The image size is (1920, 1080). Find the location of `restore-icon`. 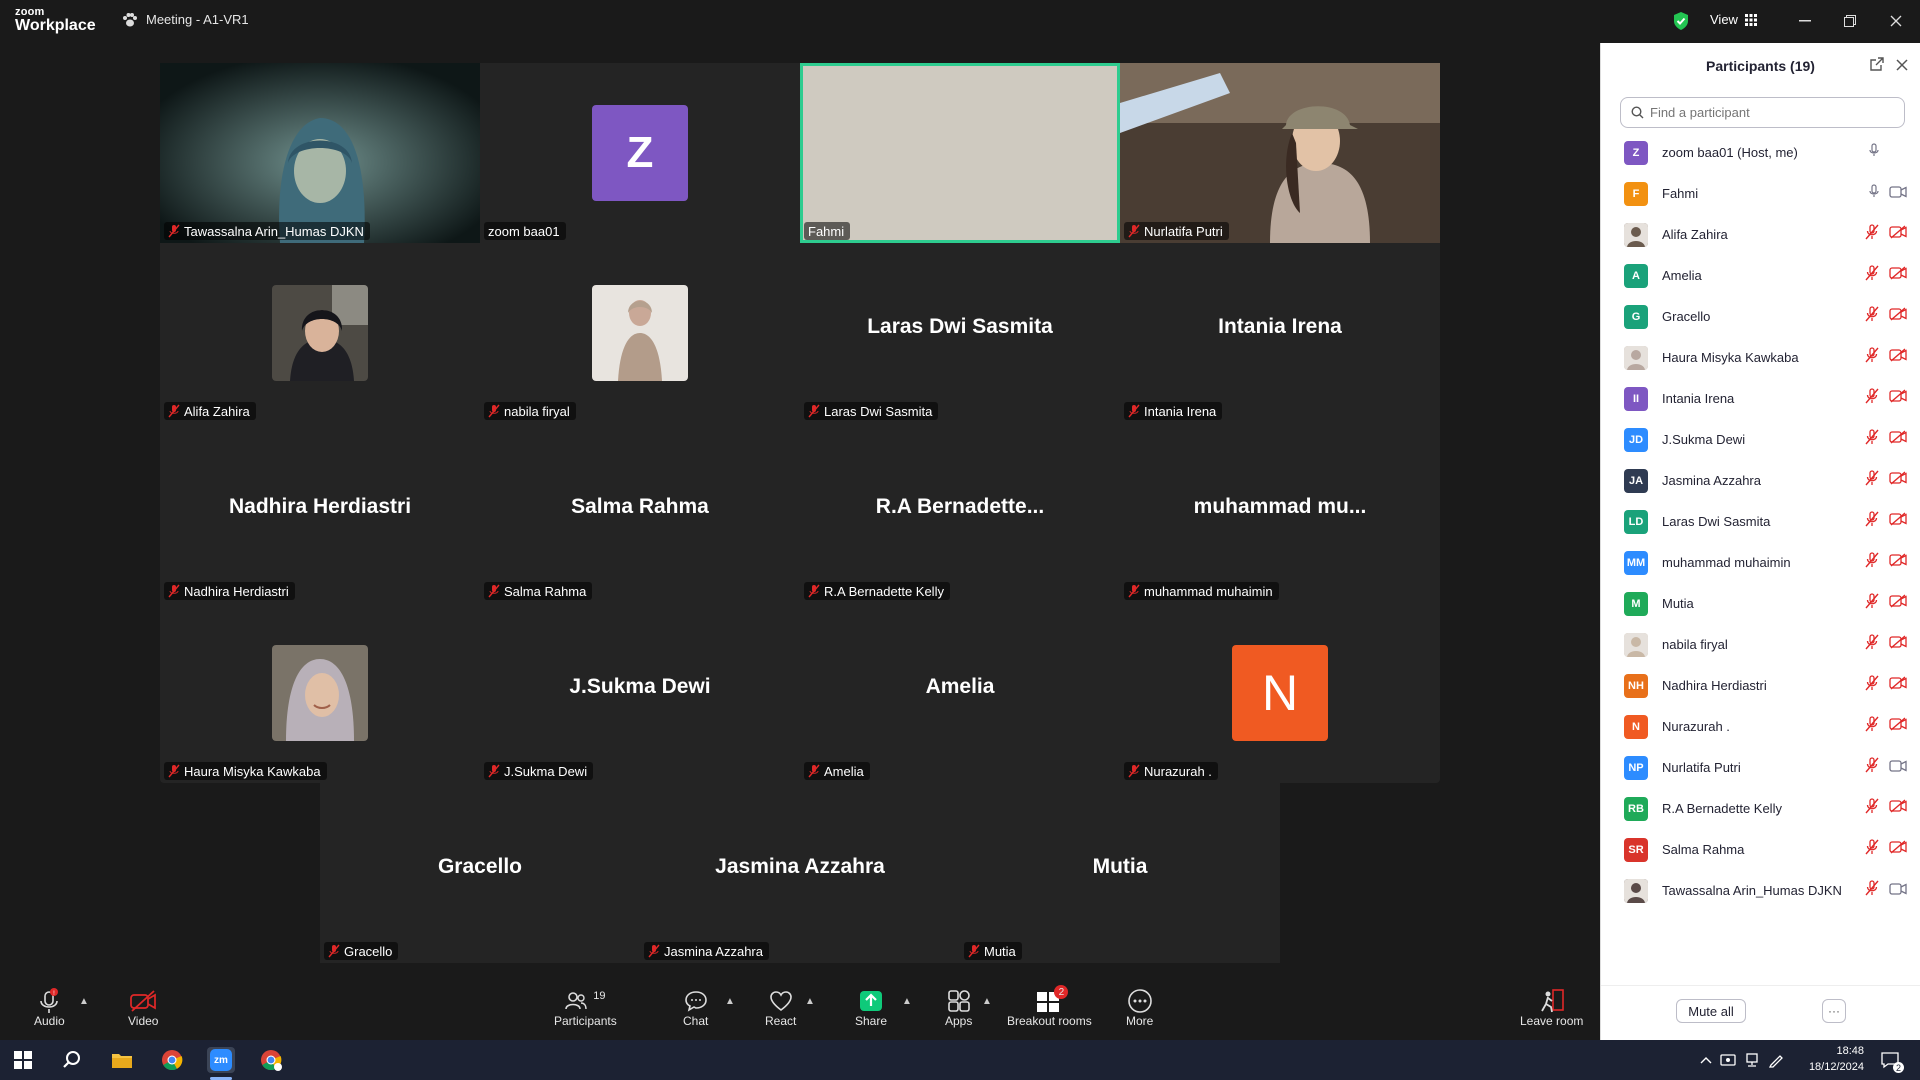

restore-icon is located at coordinates (1850, 21).